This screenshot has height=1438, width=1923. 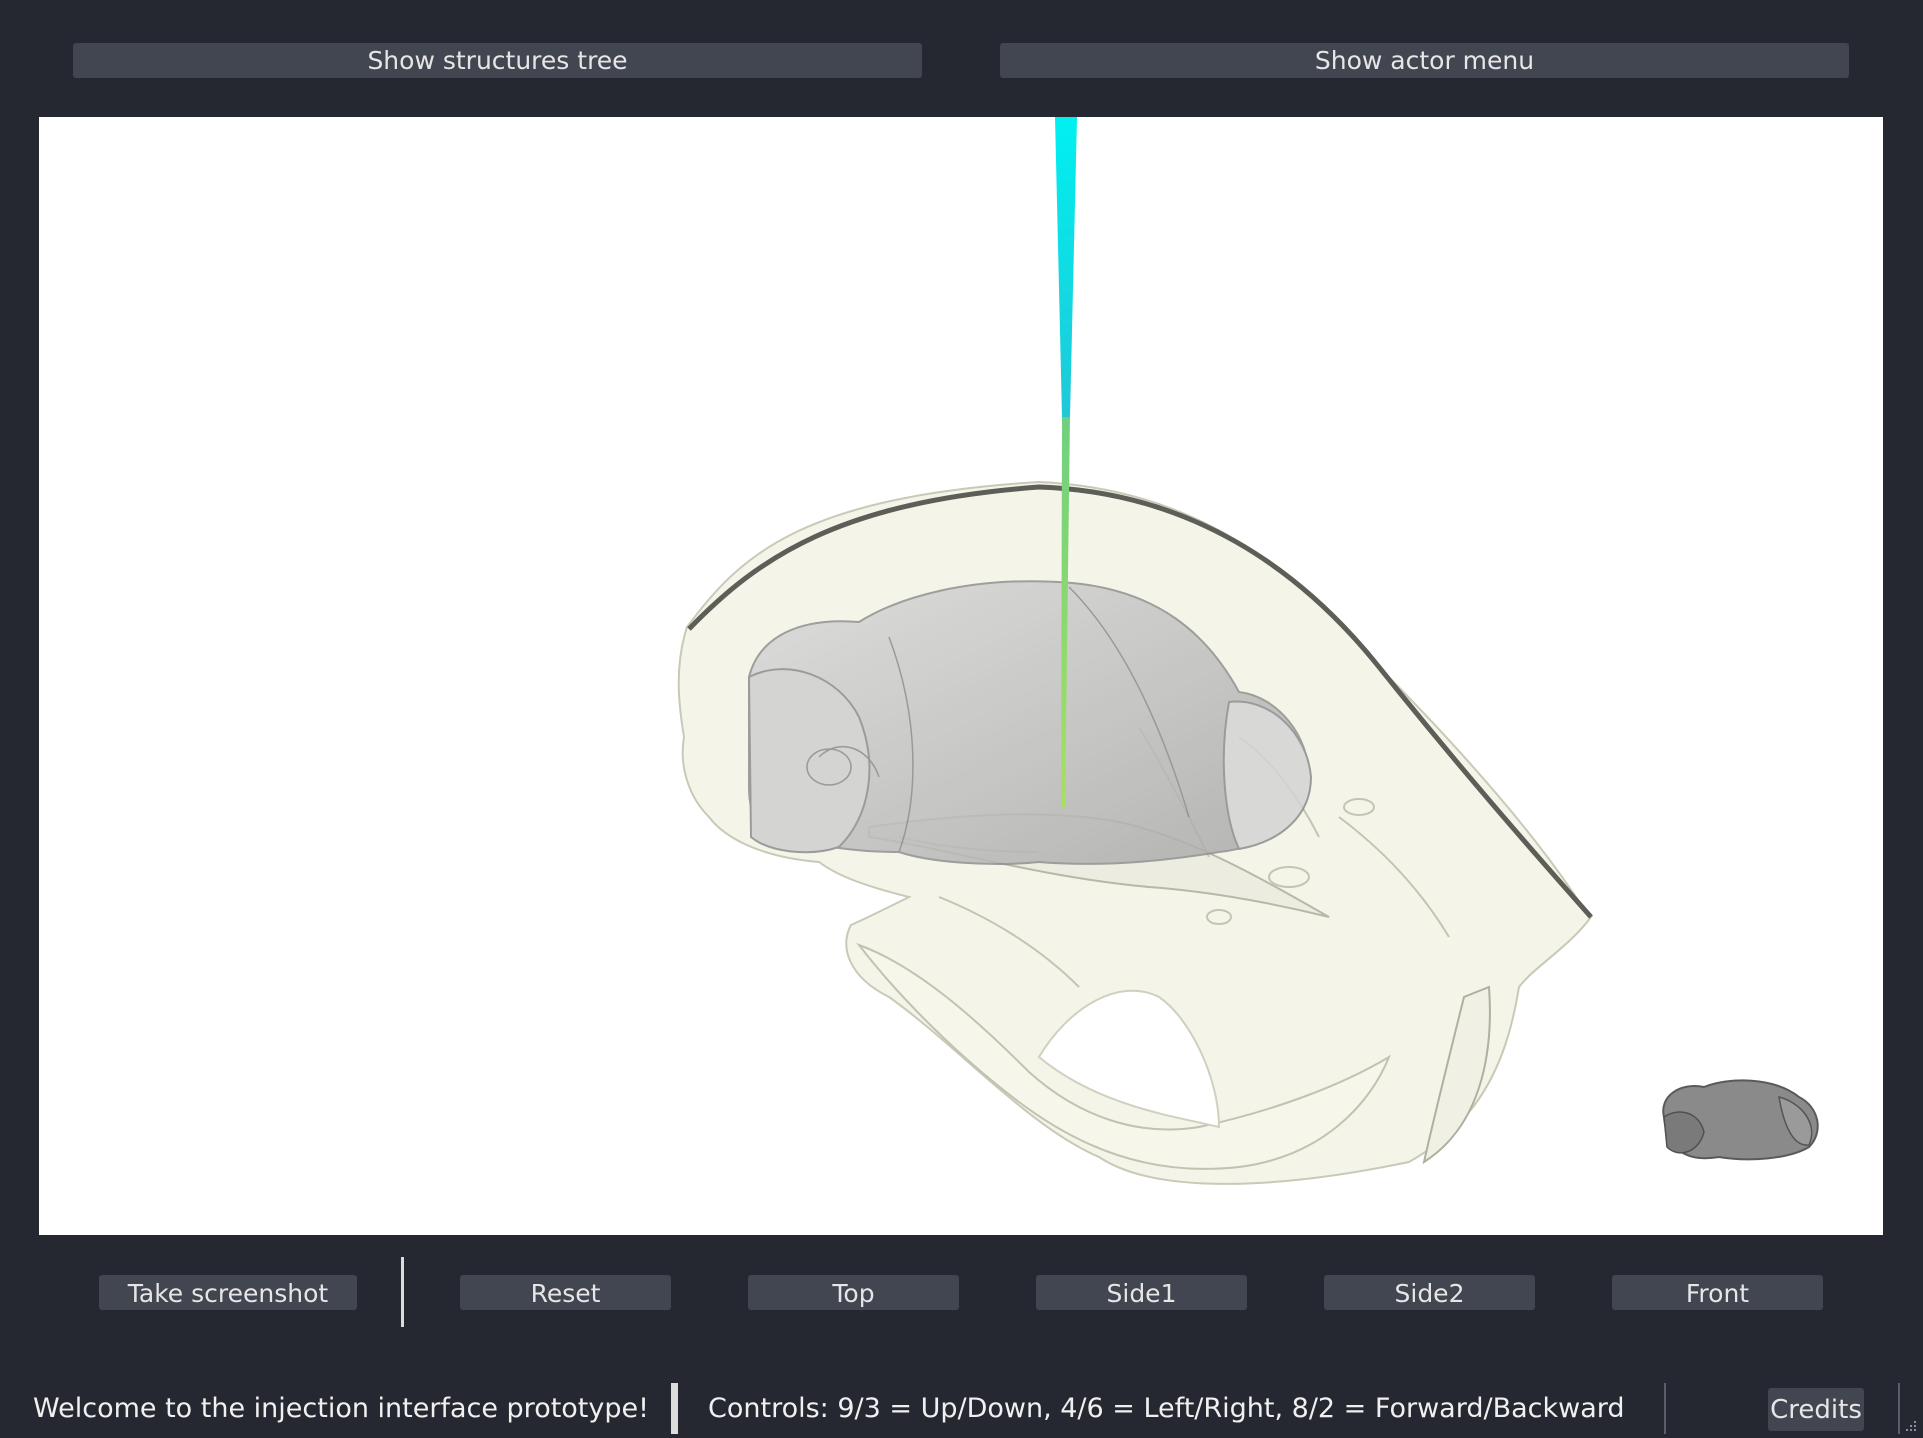 I want to click on show-actor-menu-button: Show actor menu, so click(x=1424, y=60).